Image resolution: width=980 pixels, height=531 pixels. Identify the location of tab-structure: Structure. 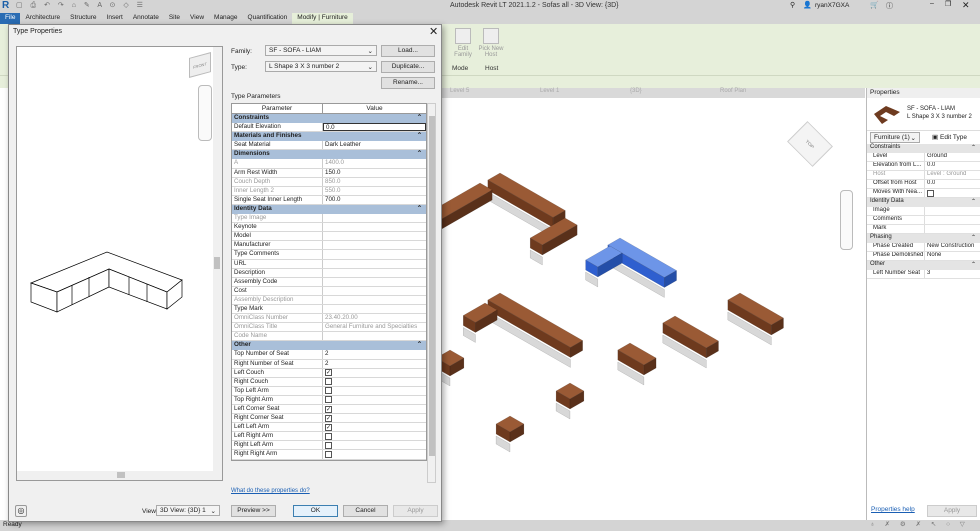
(83, 18).